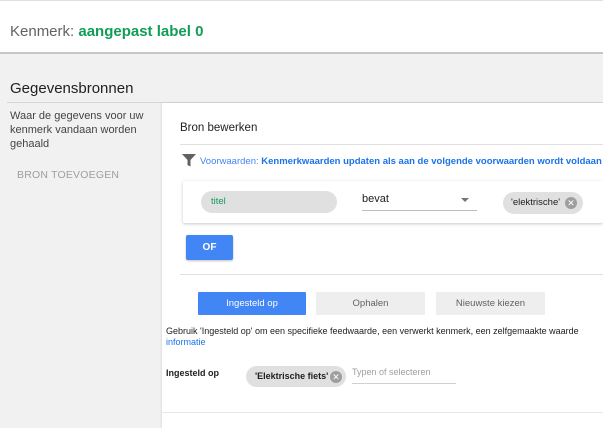 Image resolution: width=603 pixels, height=428 pixels. I want to click on data-sources-title: Gegevensbronnen, so click(72, 88).